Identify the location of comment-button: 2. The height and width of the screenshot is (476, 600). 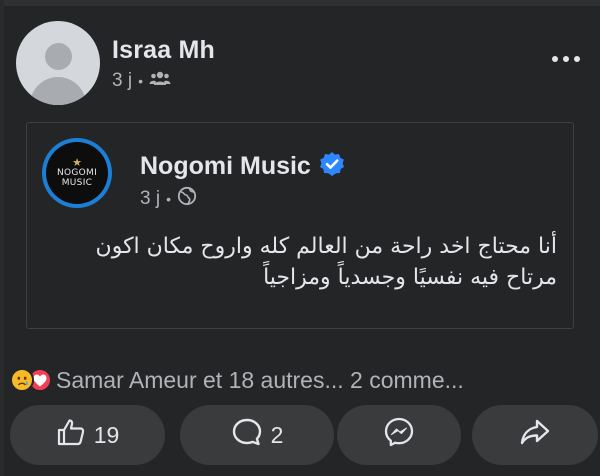
(257, 435).